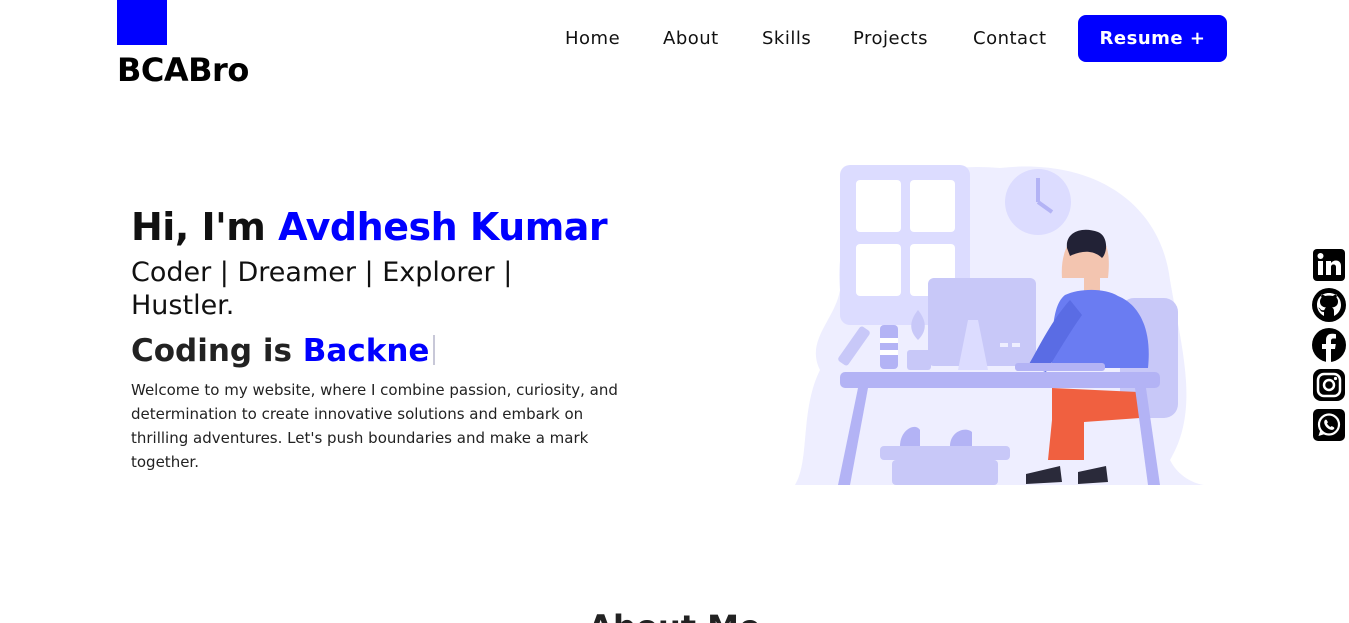 This screenshot has height=623, width=1349. Describe the element at coordinates (322, 289) in the screenshot. I see `hero-tagline: Coder | Dreamer | Explorer | Hustler.` at that location.